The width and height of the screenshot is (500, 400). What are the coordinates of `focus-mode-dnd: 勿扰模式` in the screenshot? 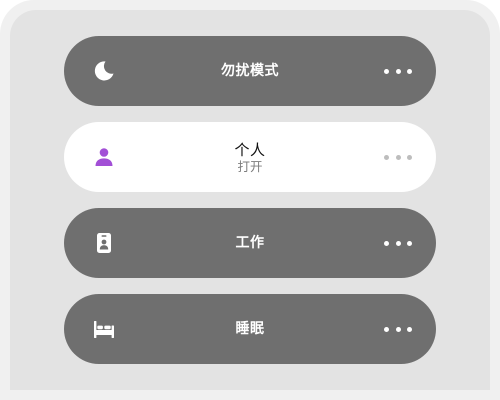 It's located at (250, 71).